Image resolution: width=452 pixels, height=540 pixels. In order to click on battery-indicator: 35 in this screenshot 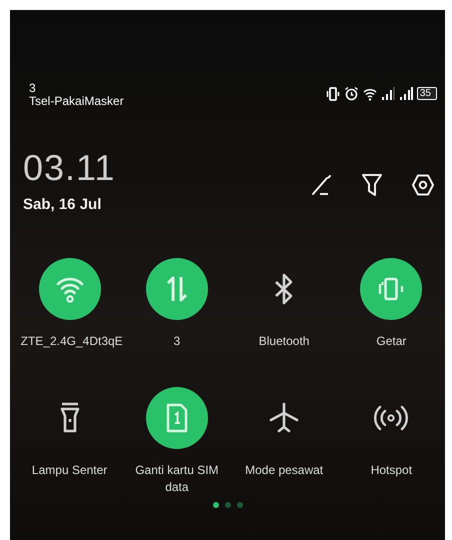, I will do `click(426, 93)`.